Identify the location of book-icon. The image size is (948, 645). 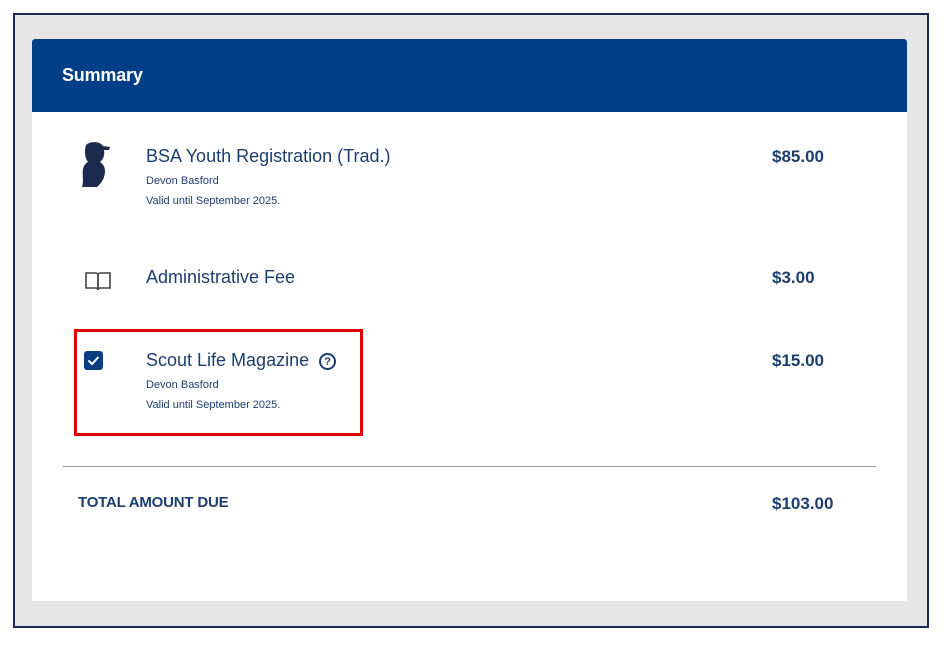
(98, 283).